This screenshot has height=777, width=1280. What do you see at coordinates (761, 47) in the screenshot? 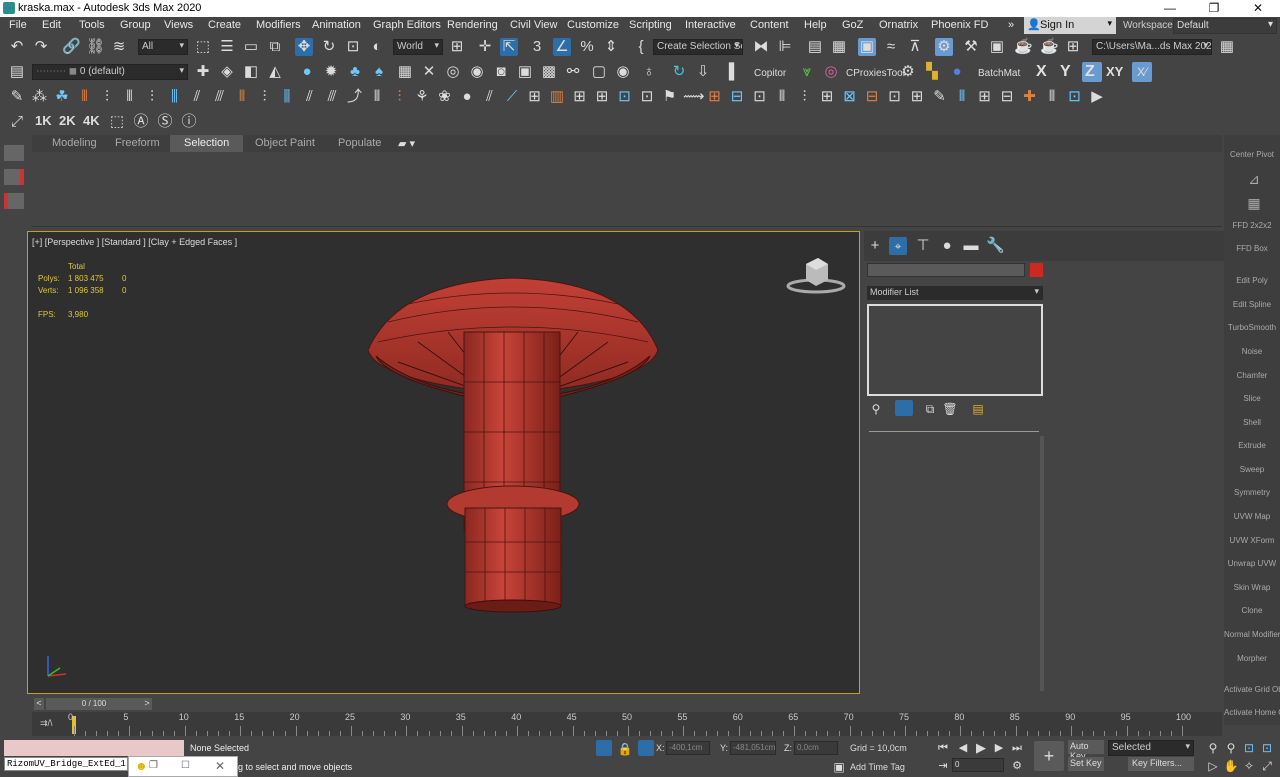
I see `mirror-icon: ⧓` at bounding box center [761, 47].